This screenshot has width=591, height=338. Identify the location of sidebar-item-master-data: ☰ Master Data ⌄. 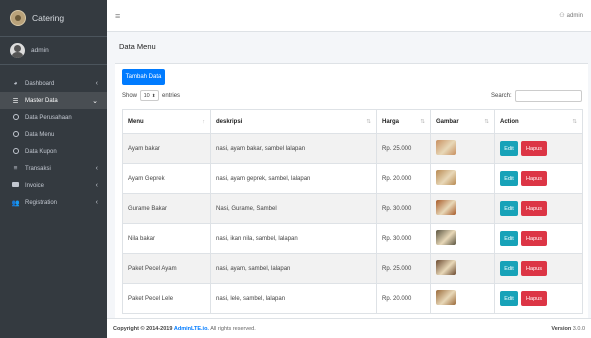
(53, 100).